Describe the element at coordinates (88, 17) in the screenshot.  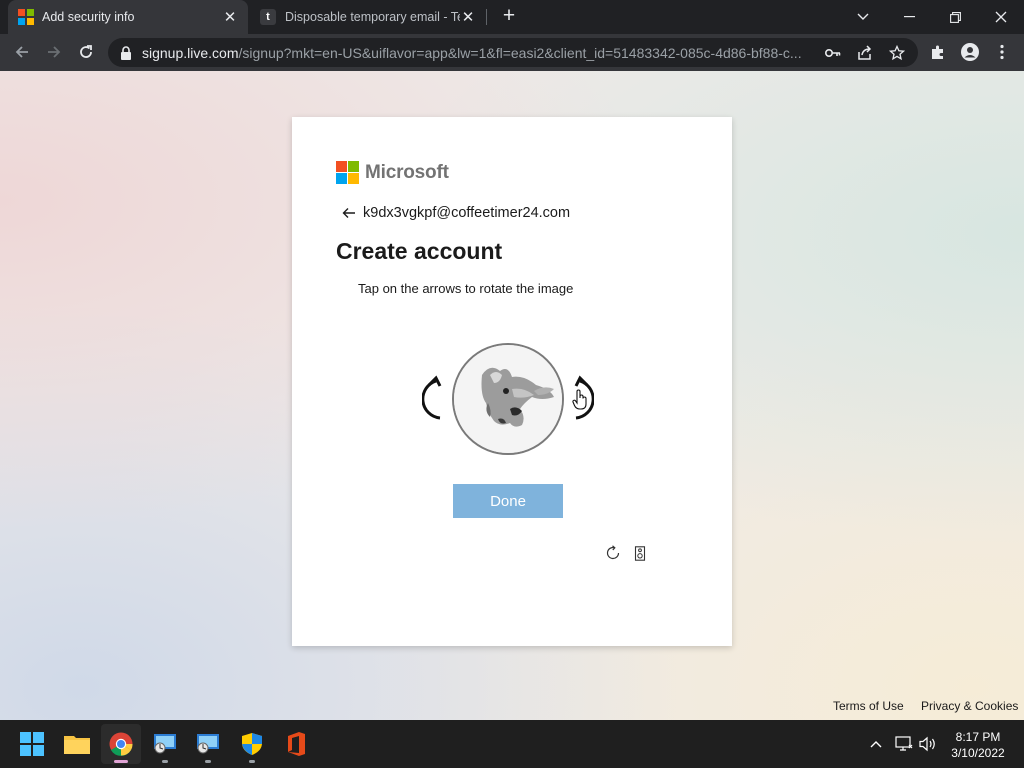
I see `tab-title: Add security info` at that location.